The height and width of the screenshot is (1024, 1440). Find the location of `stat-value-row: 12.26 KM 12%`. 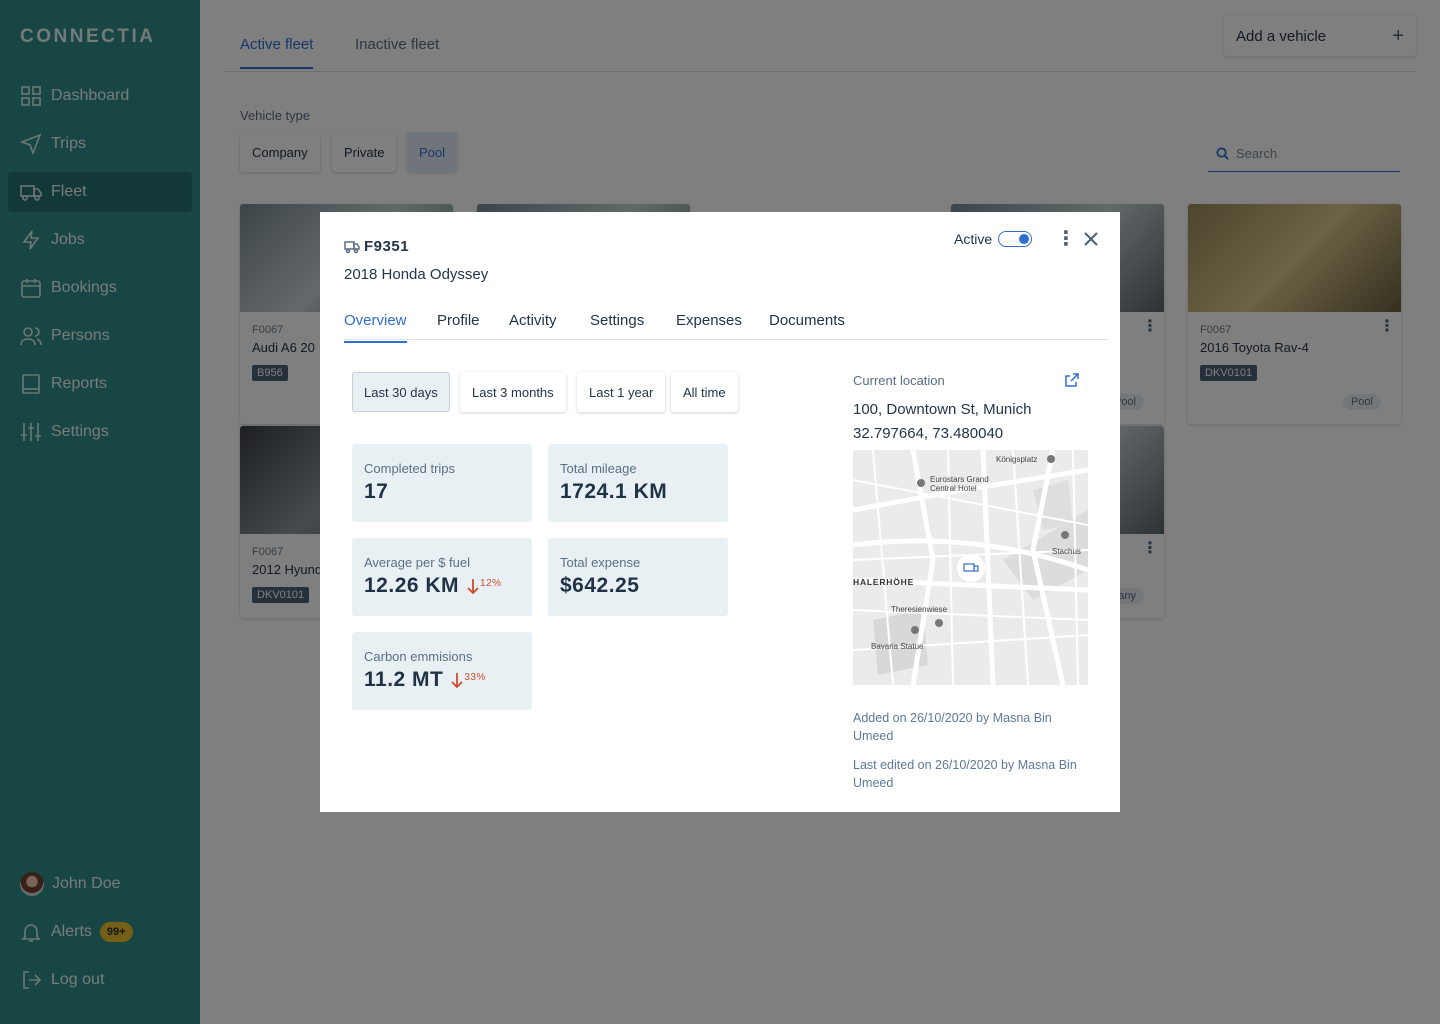

stat-value-row: 12.26 KM 12% is located at coordinates (442, 586).